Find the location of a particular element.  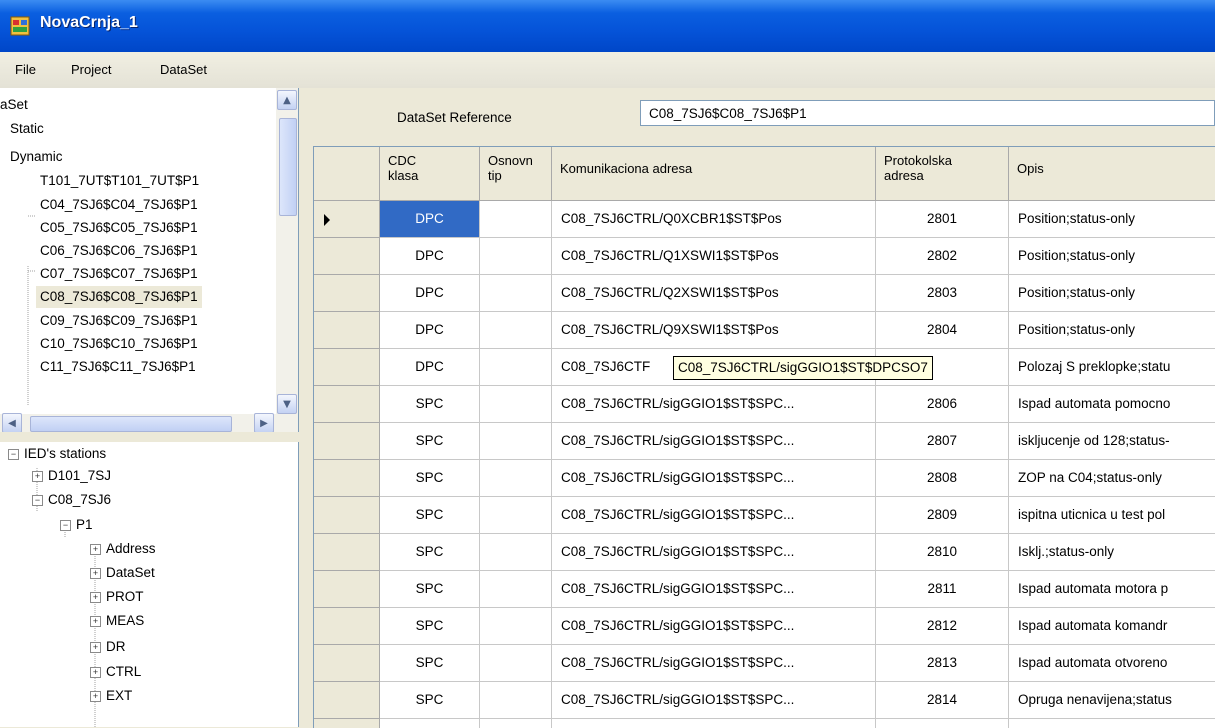

cell-opis: Ispad automata pomocno is located at coordinates (1112, 404).